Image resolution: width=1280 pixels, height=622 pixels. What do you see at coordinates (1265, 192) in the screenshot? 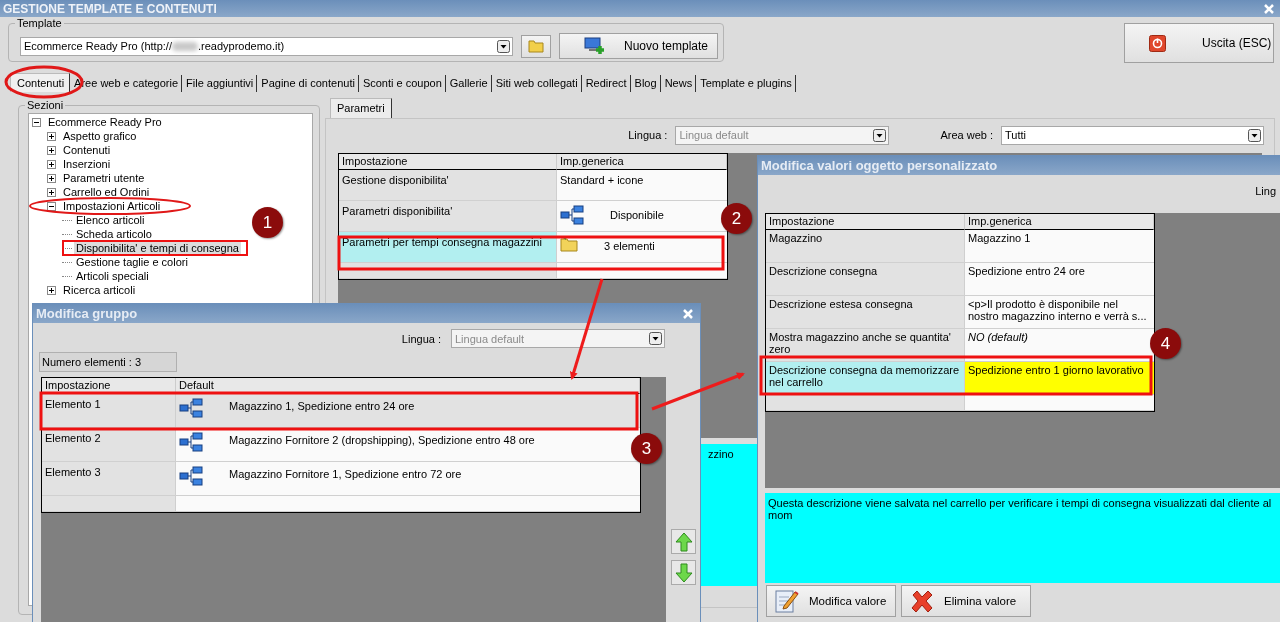
I see `language-label: Ling` at bounding box center [1265, 192].